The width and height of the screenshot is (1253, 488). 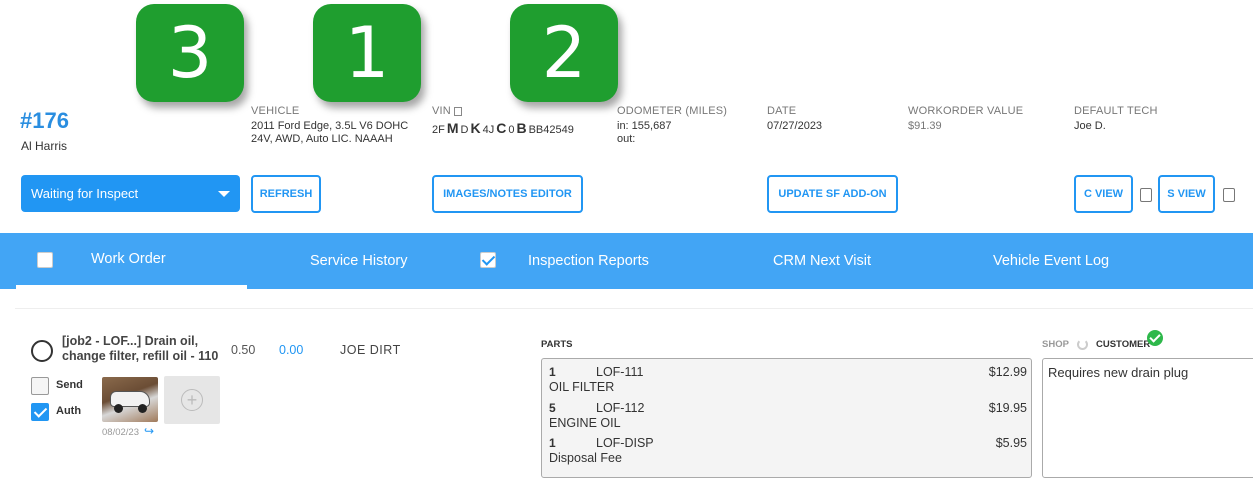 I want to click on odometer-info: ODOMETER (MILES) in: 155,687 out:, so click(x=672, y=125).